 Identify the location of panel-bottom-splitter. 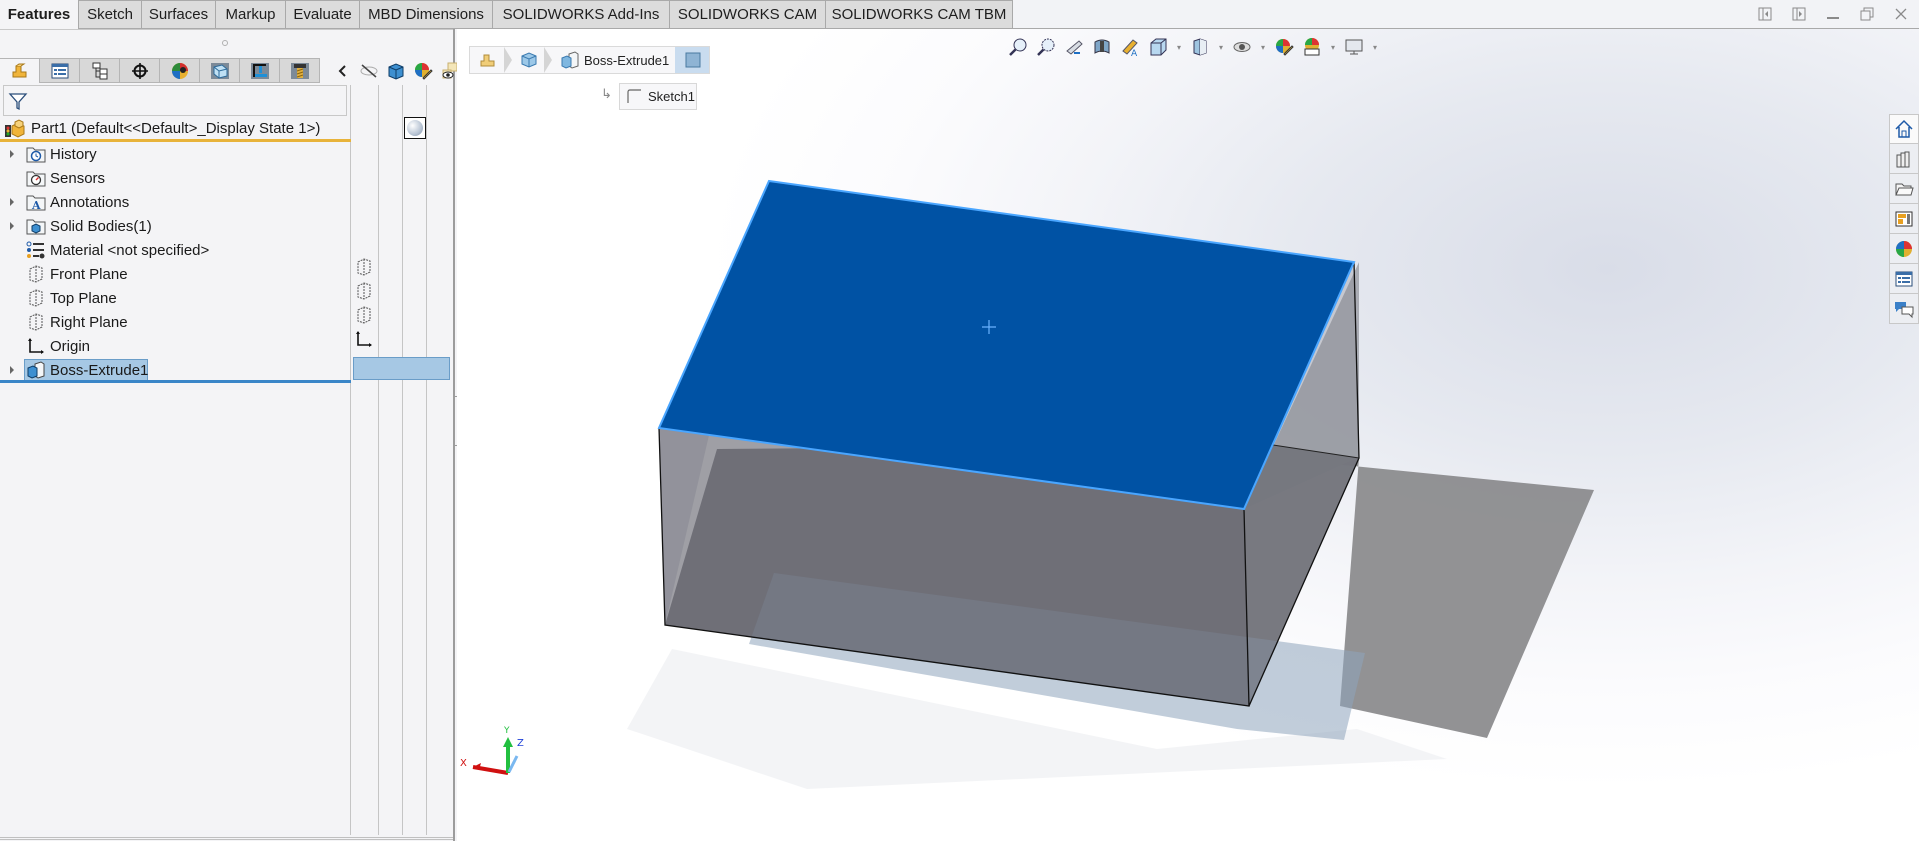
(226, 838).